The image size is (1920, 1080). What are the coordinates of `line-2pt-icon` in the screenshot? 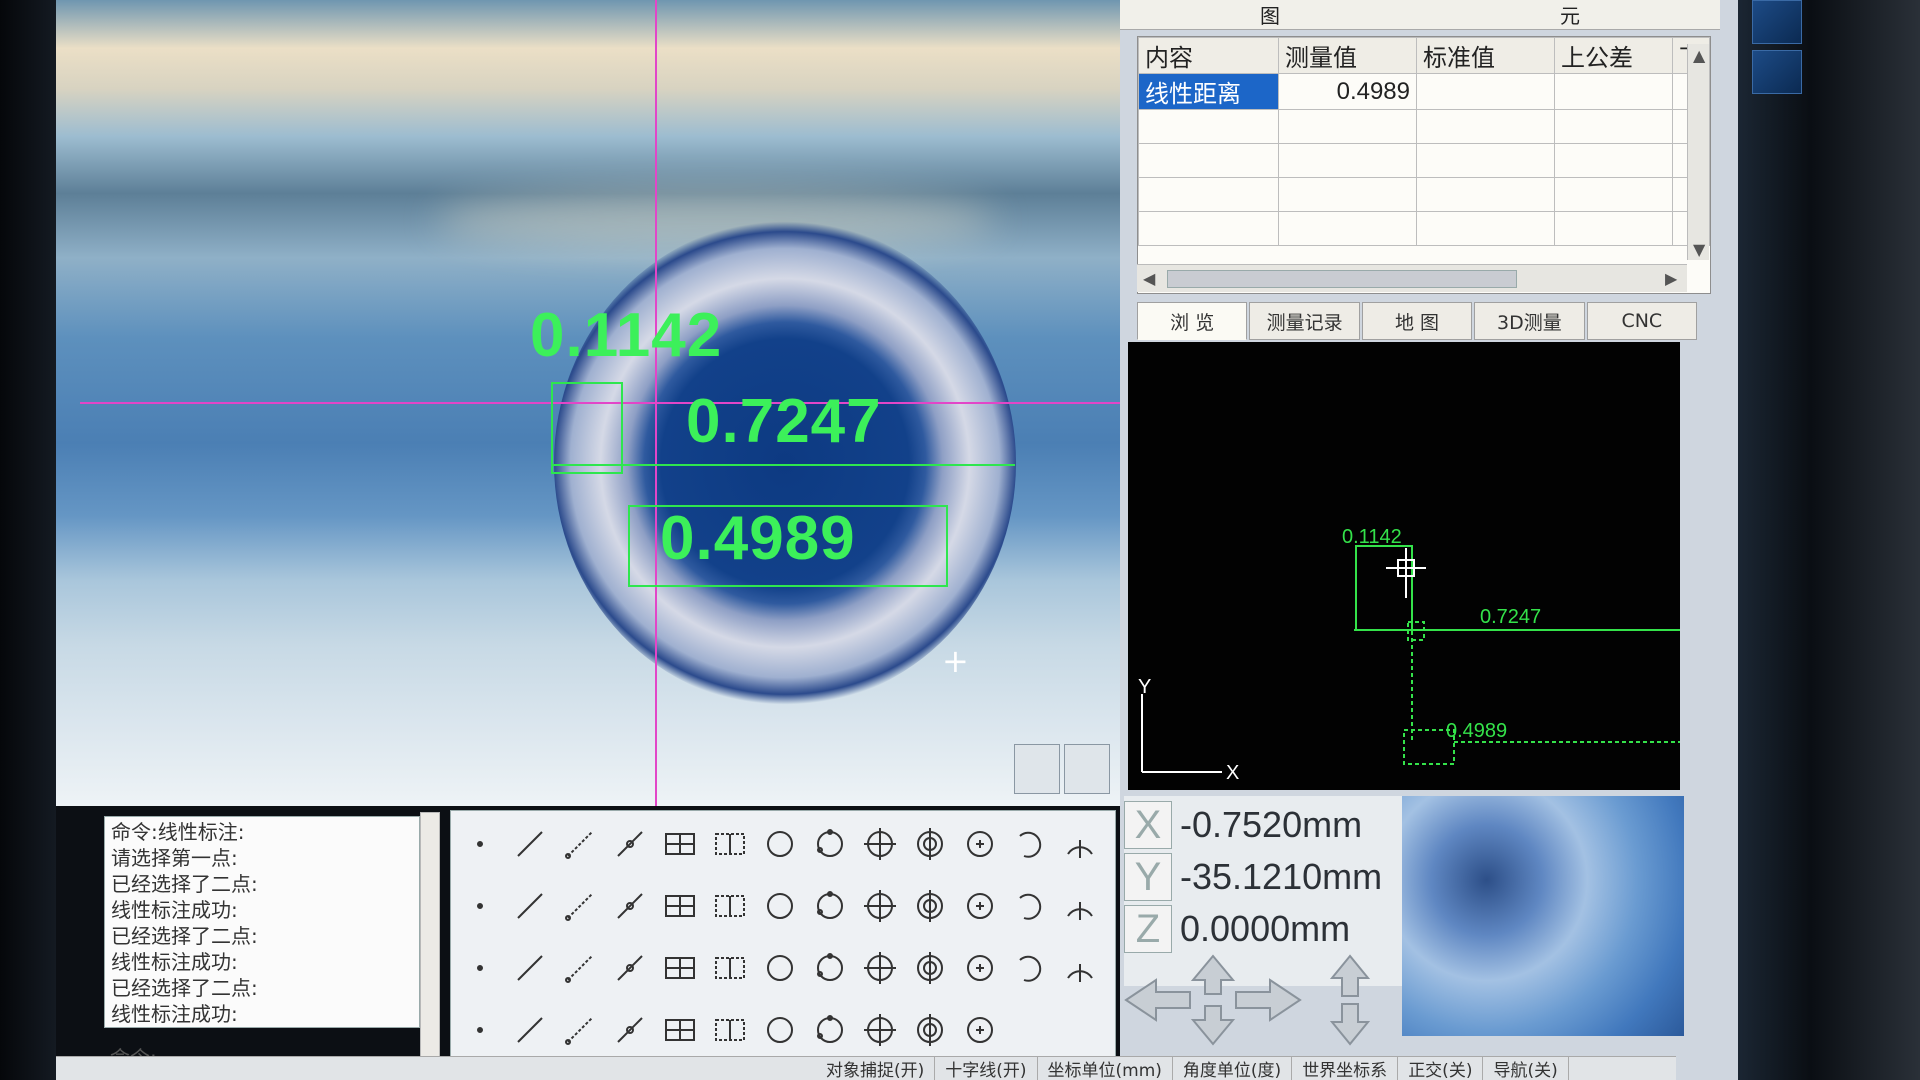 It's located at (580, 844).